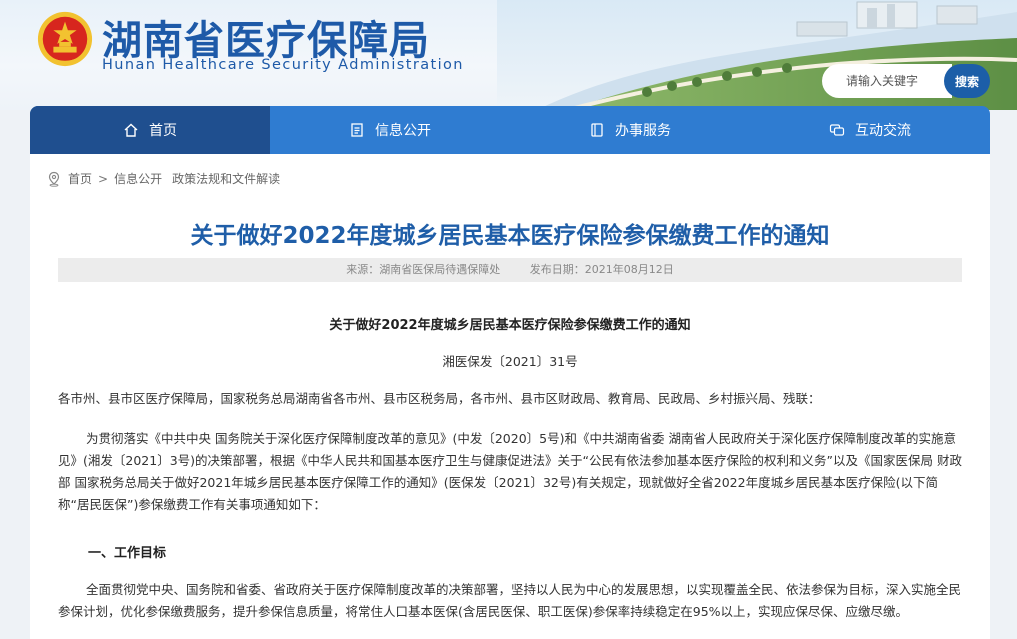  Describe the element at coordinates (127, 553) in the screenshot. I see `section-heading: 一、工作目标` at that location.